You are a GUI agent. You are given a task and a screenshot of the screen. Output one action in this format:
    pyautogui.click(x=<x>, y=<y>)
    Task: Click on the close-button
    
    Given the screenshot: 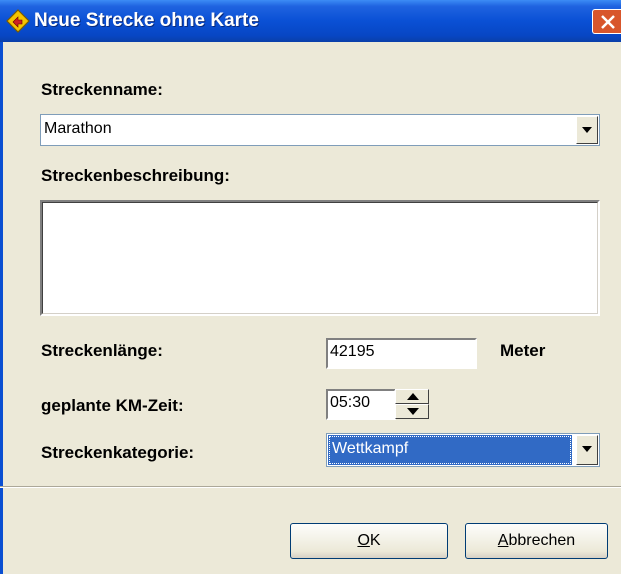 What is the action you would take?
    pyautogui.click(x=606, y=21)
    